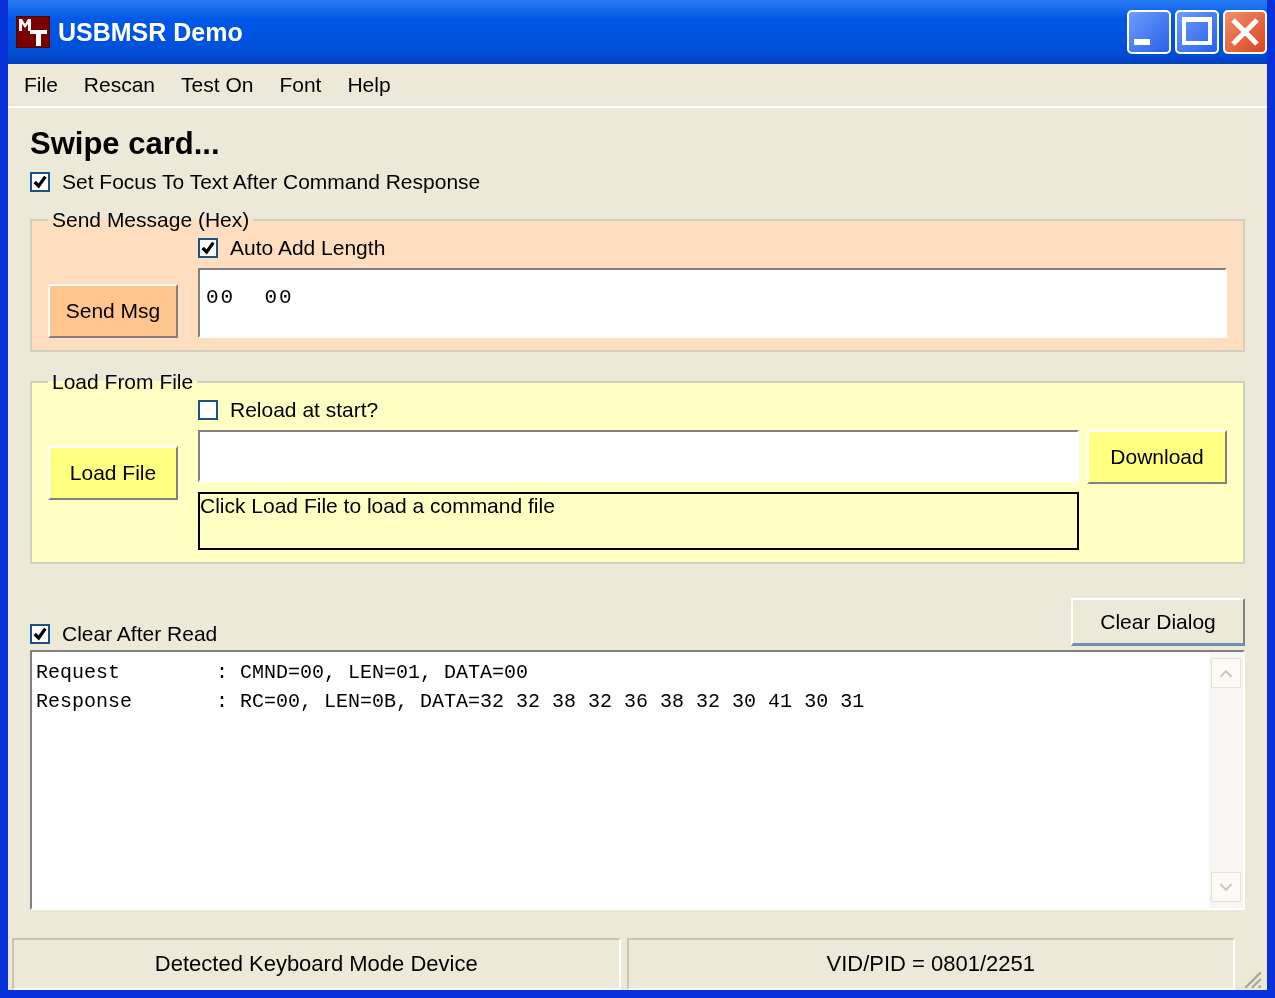  Describe the element at coordinates (140, 634) in the screenshot. I see `checkbox-label: Clear After Read` at that location.